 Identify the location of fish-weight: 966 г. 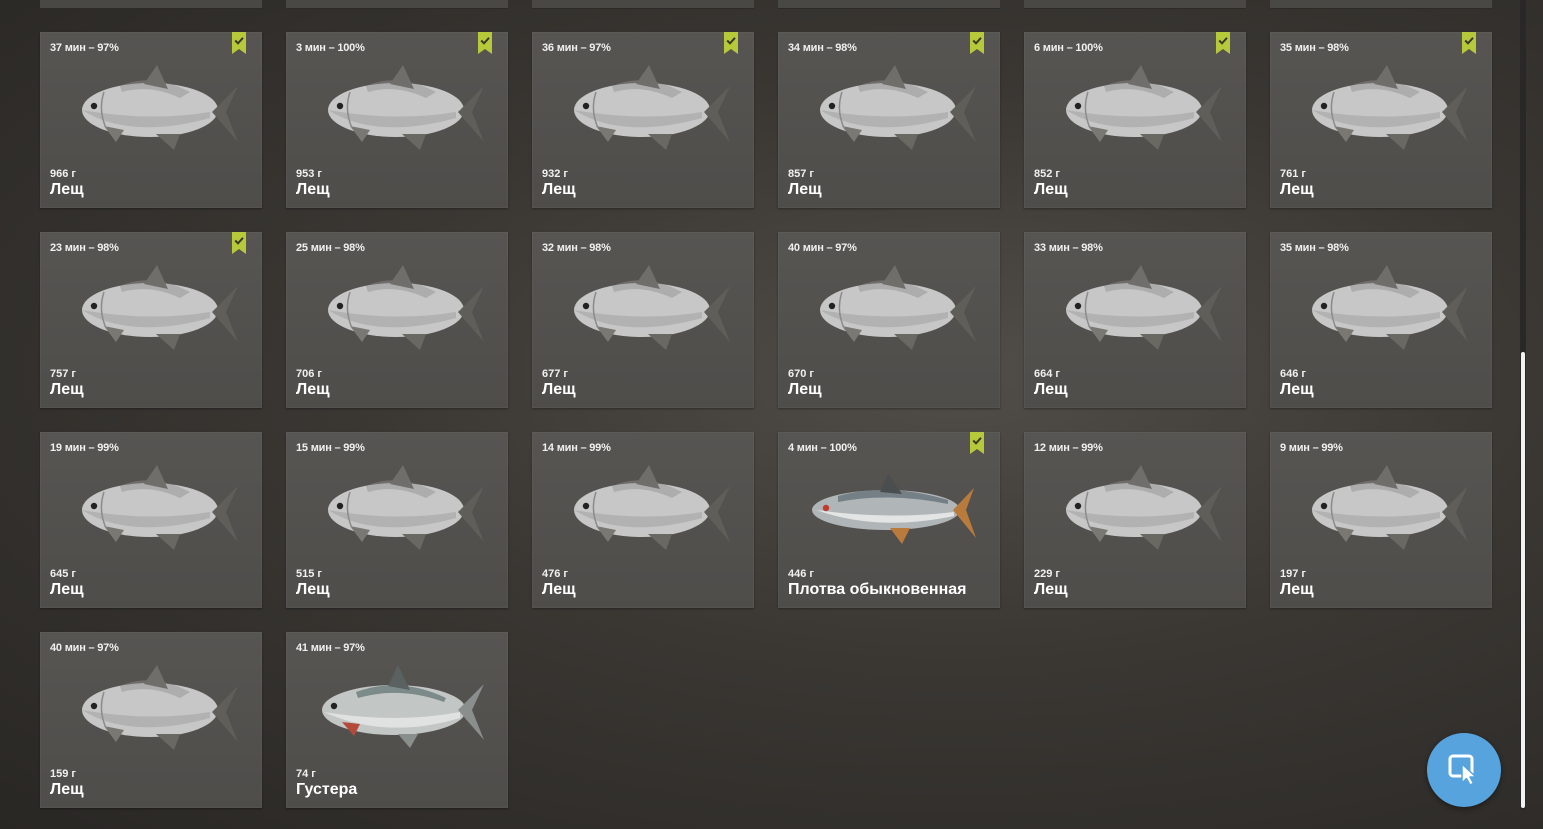
(63, 174).